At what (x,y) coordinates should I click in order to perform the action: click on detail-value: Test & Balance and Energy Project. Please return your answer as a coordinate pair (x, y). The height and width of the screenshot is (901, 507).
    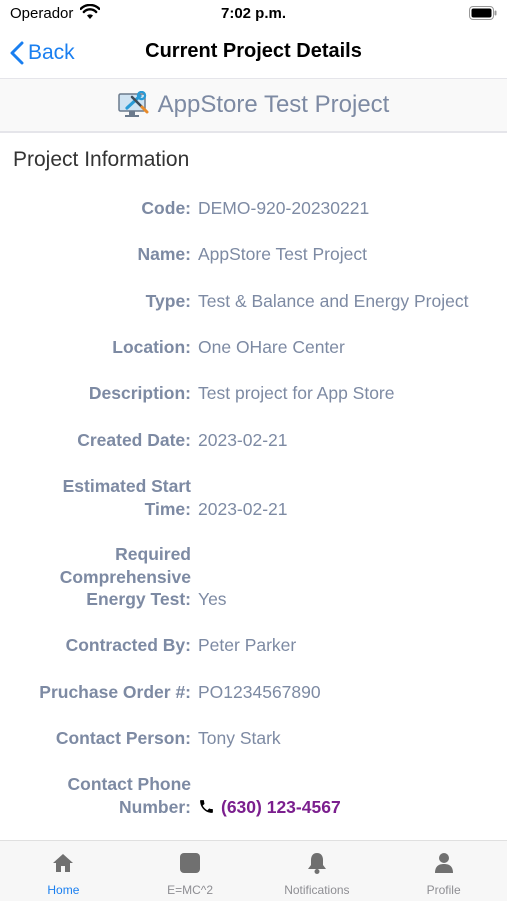
    Looking at the image, I should click on (333, 301).